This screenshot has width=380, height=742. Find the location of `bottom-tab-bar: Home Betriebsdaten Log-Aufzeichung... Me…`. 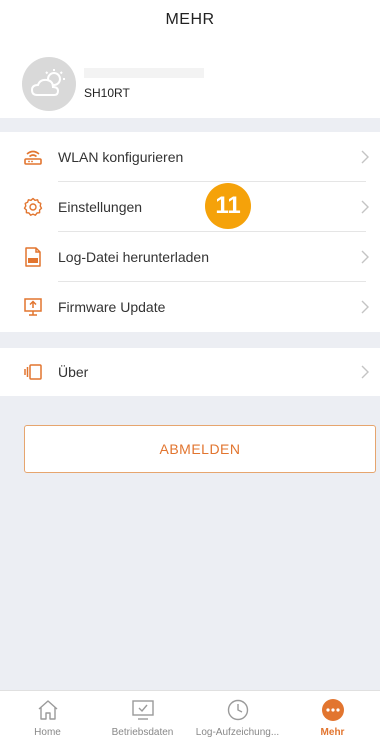

bottom-tab-bar: Home Betriebsdaten Log-Aufzeichung... Me… is located at coordinates (190, 716).